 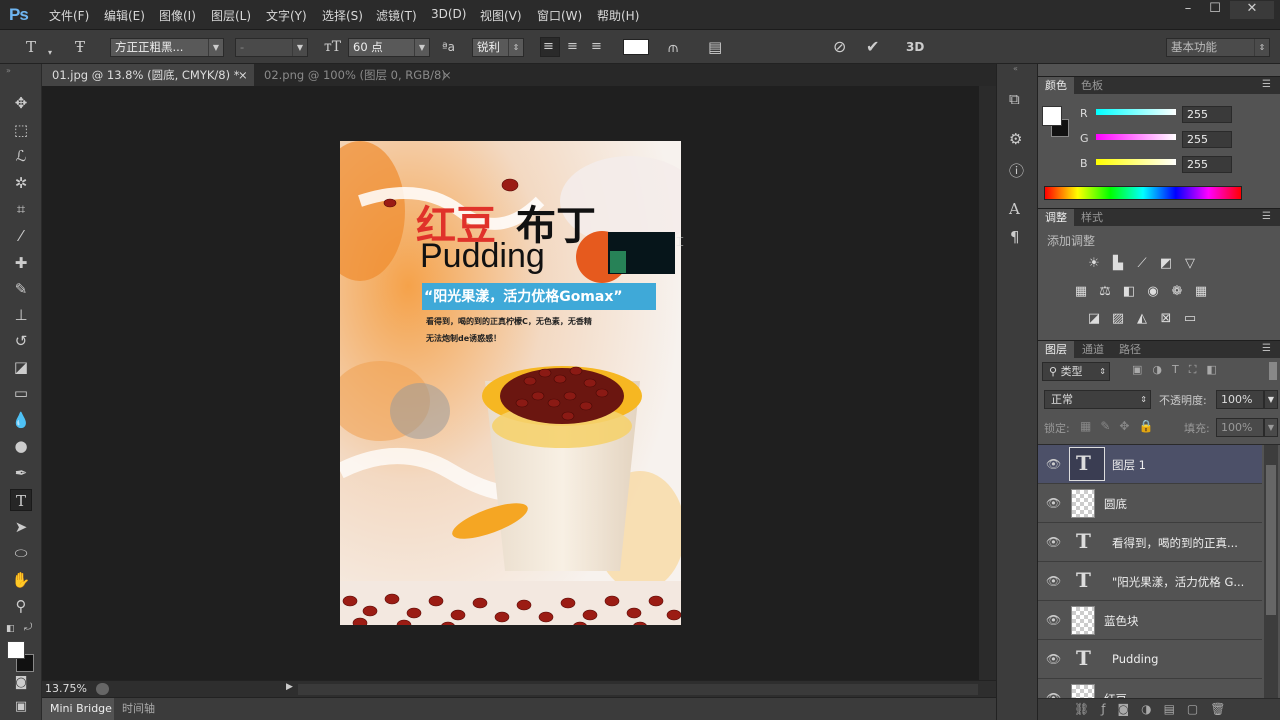 I want to click on layer-row: 👁 红豆, so click(x=1150, y=688).